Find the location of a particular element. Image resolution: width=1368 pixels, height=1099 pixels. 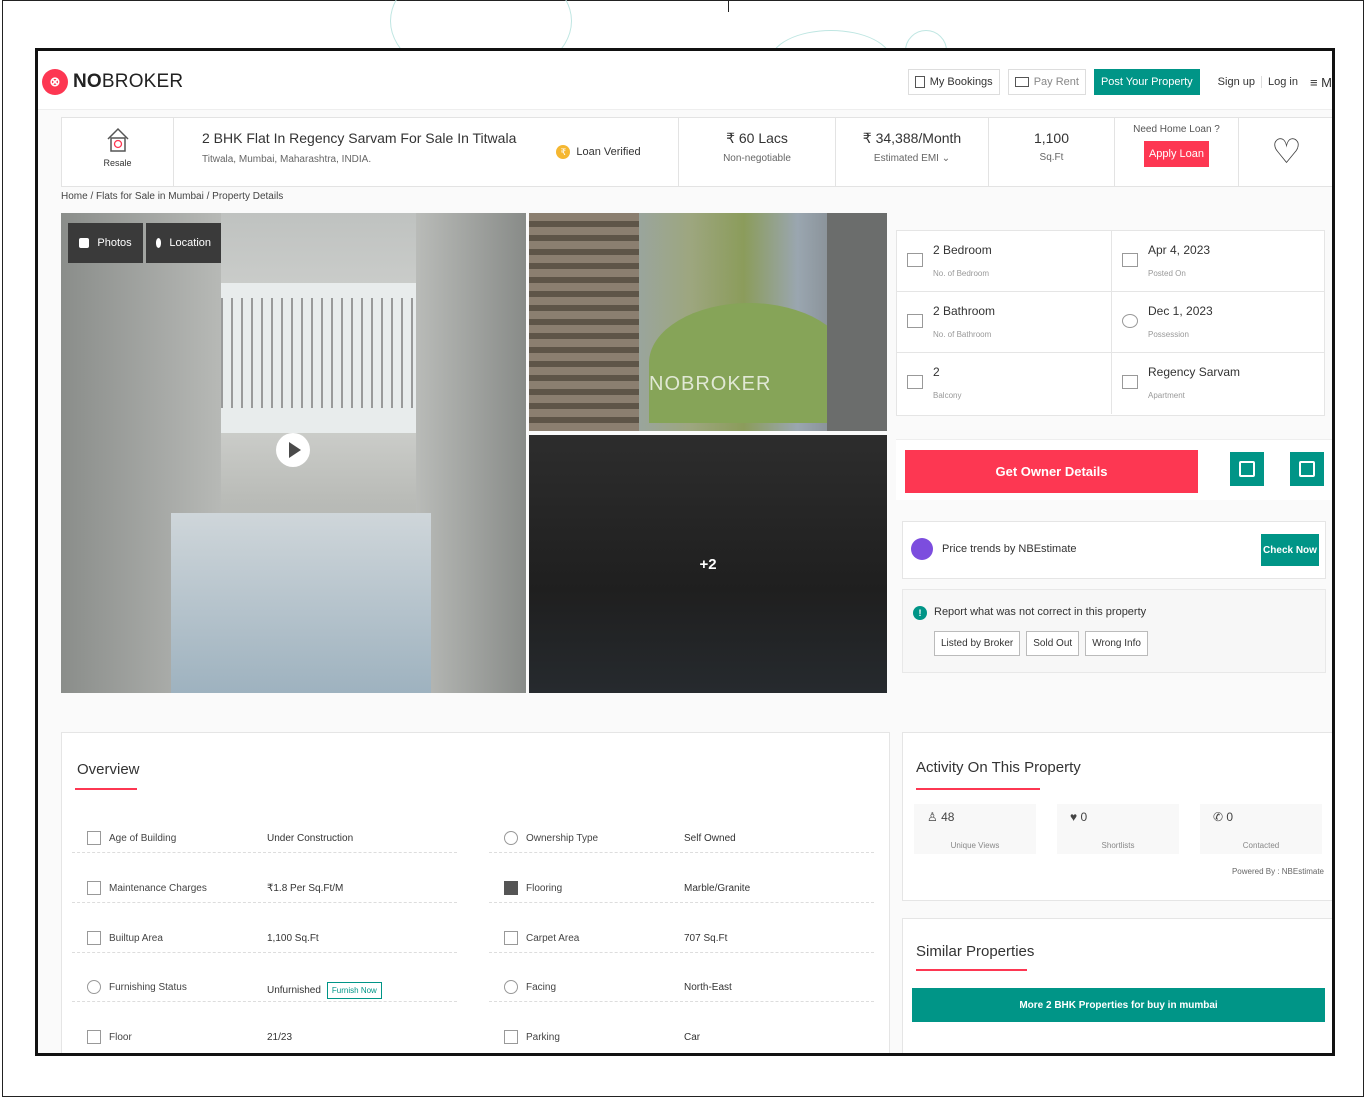

photo-railing is located at coordinates (318, 353).